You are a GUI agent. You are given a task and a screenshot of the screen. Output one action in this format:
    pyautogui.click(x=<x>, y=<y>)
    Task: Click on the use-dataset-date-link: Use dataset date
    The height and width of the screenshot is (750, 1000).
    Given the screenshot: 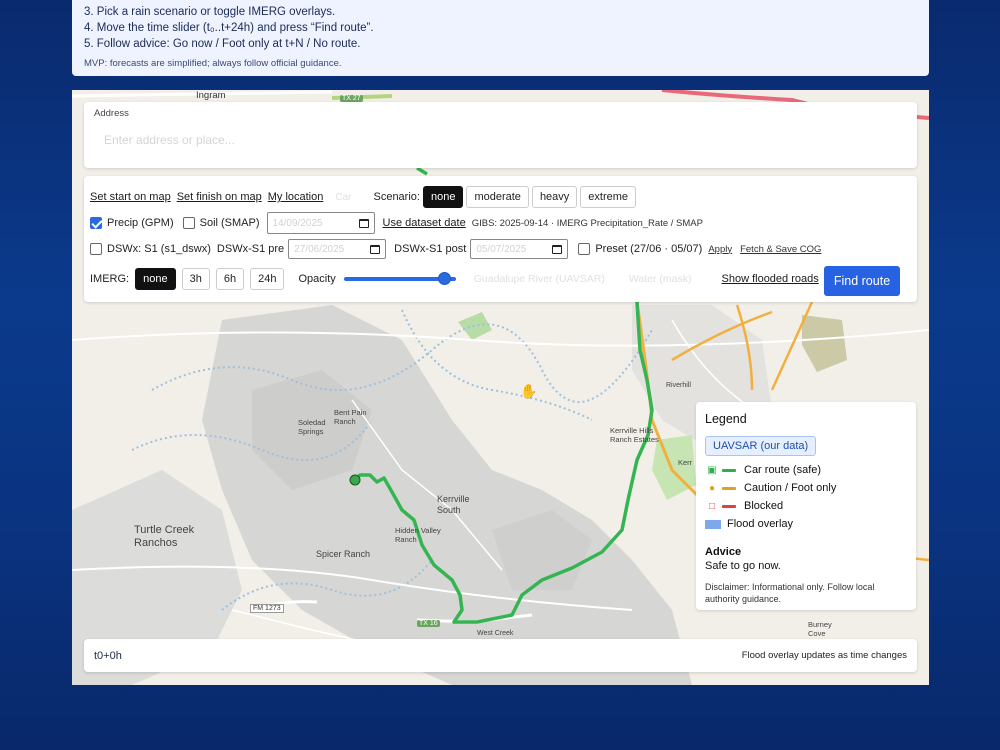 What is the action you would take?
    pyautogui.click(x=424, y=223)
    